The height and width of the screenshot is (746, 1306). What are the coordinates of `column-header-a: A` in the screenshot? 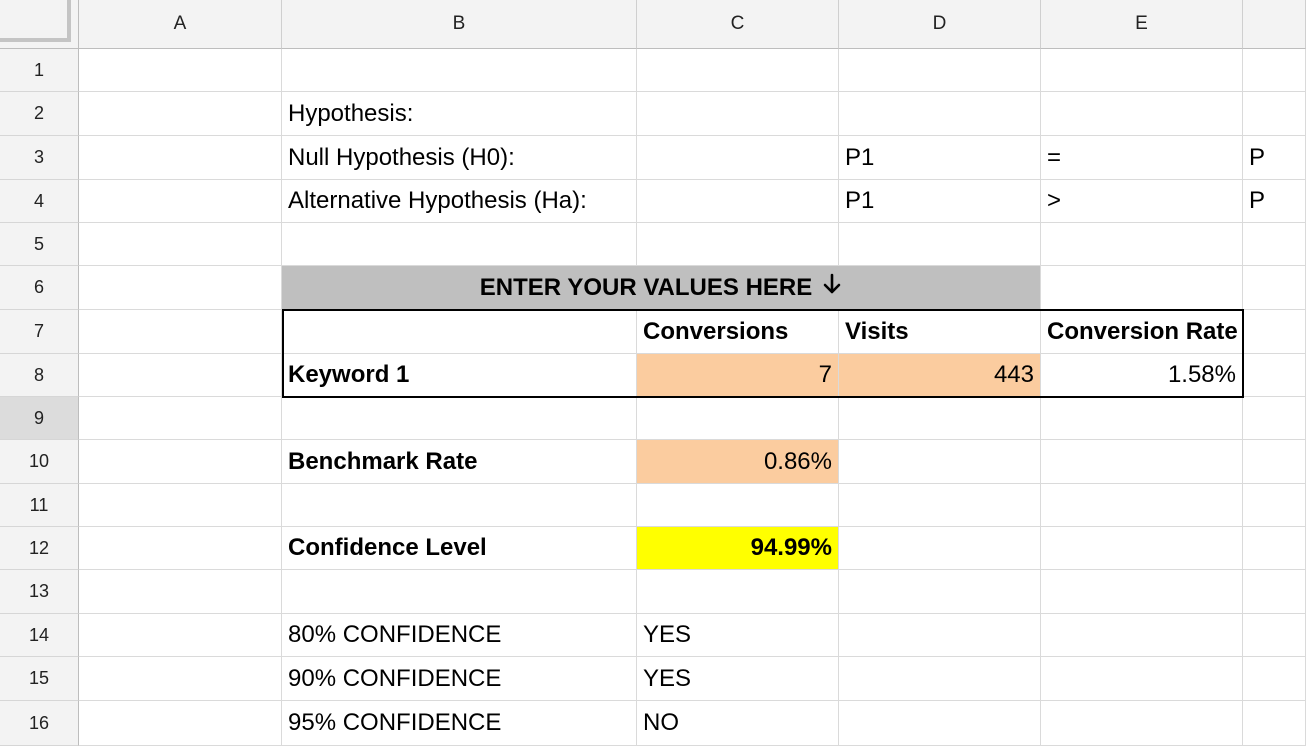 It's located at (180, 24).